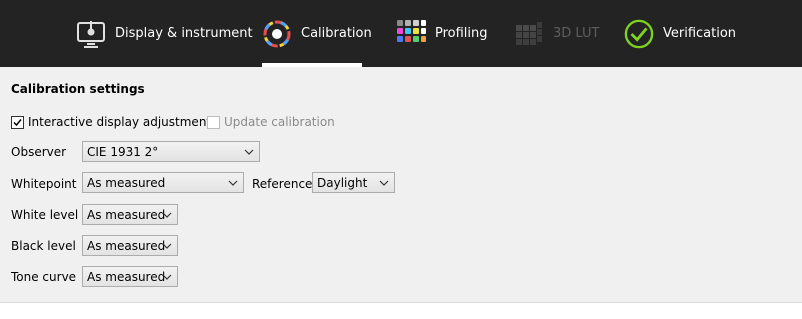 This screenshot has height=319, width=802. I want to click on white-level-value: As measured, so click(126, 214).